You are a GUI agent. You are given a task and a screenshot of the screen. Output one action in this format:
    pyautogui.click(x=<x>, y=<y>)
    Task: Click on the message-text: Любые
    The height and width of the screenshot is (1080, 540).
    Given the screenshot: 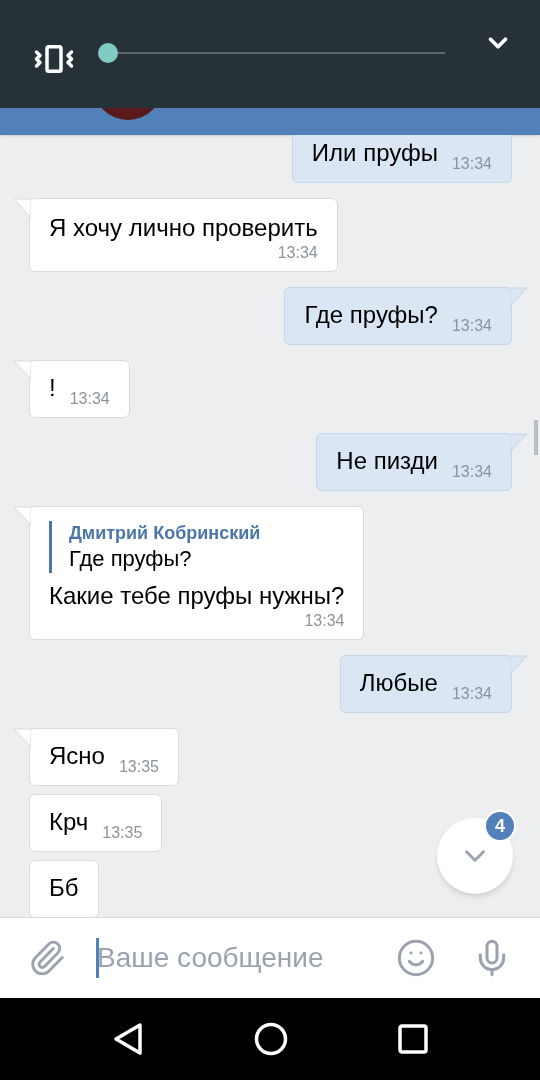 What is the action you would take?
    pyautogui.click(x=398, y=683)
    